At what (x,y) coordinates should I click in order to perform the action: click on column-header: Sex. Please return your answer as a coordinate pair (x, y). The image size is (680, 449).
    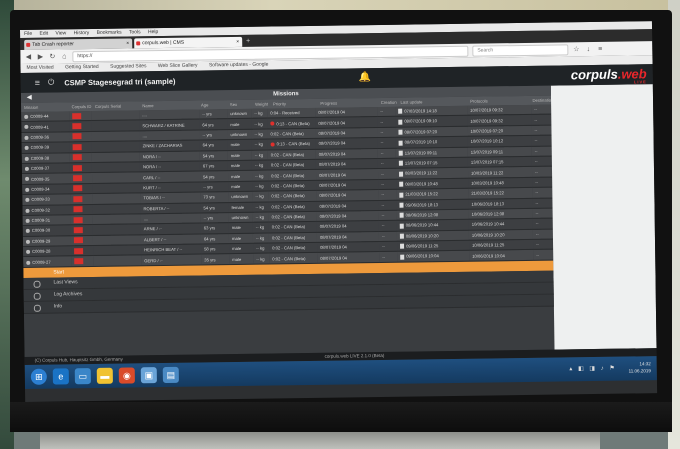
    Looking at the image, I should click on (239, 104).